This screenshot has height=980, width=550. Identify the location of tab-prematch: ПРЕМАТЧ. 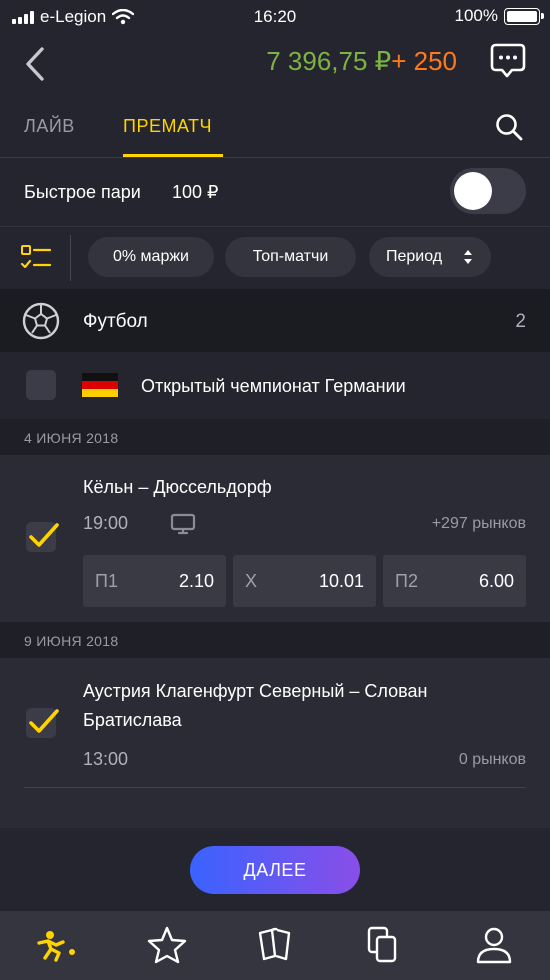
(167, 126).